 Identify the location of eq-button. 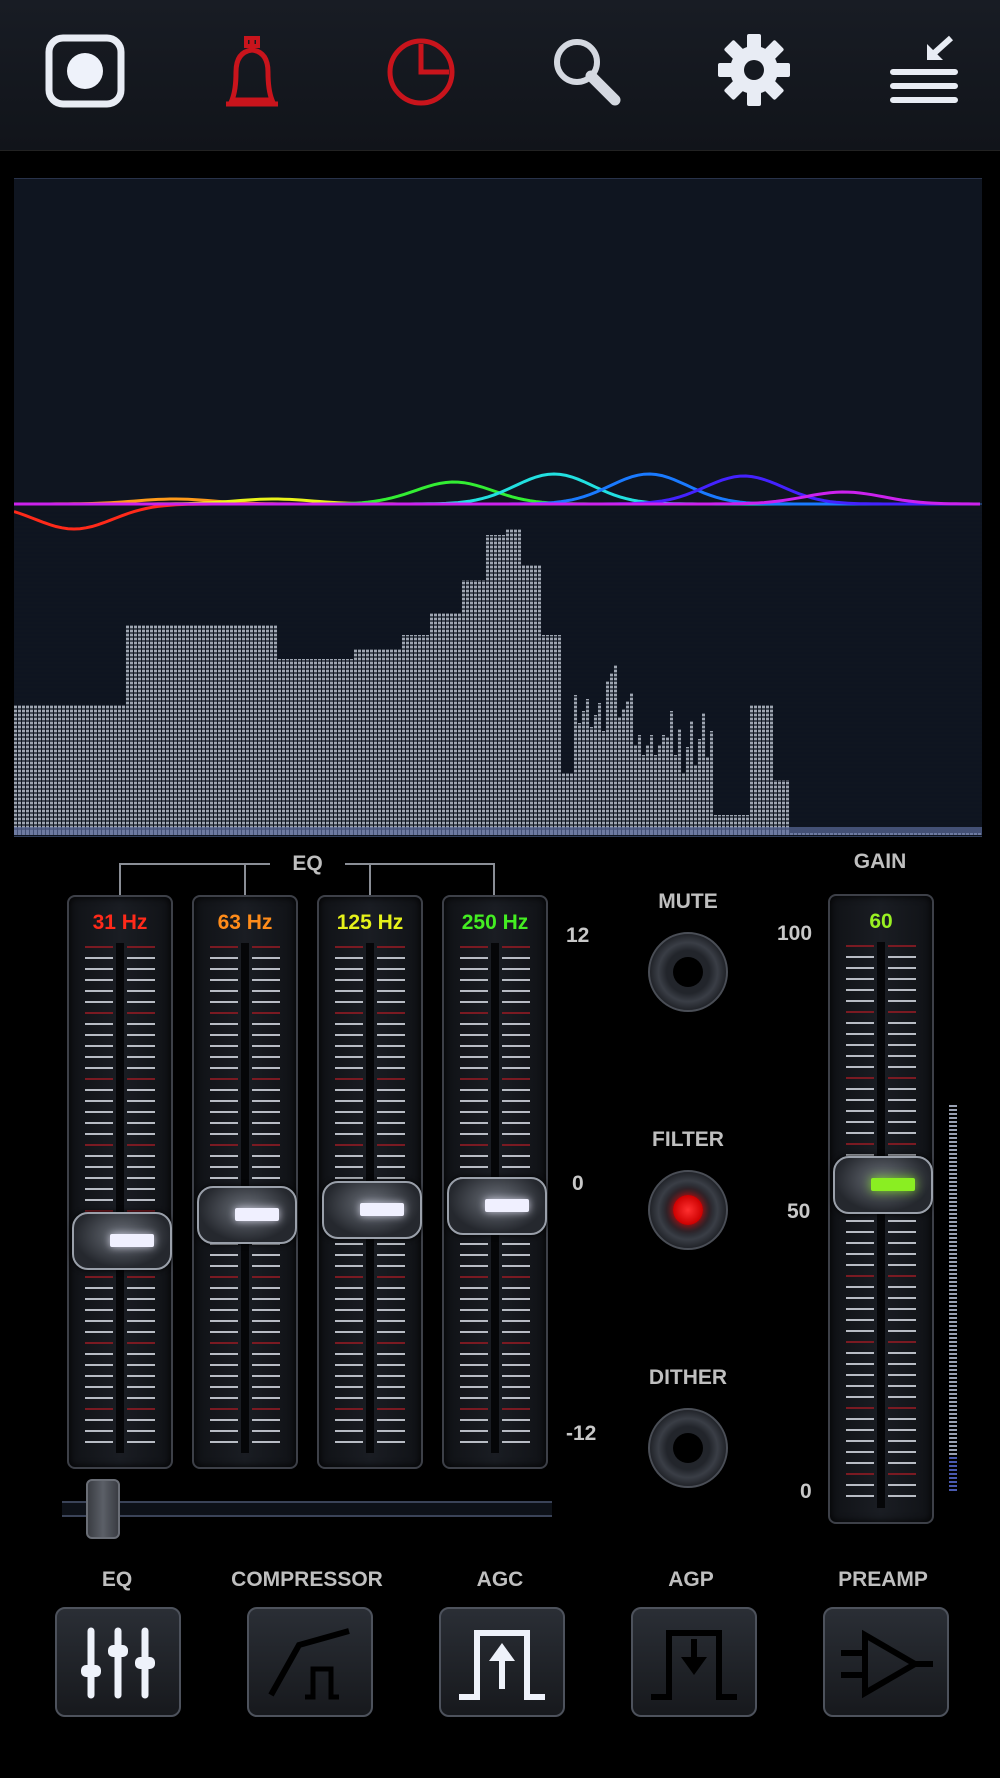
(118, 1662).